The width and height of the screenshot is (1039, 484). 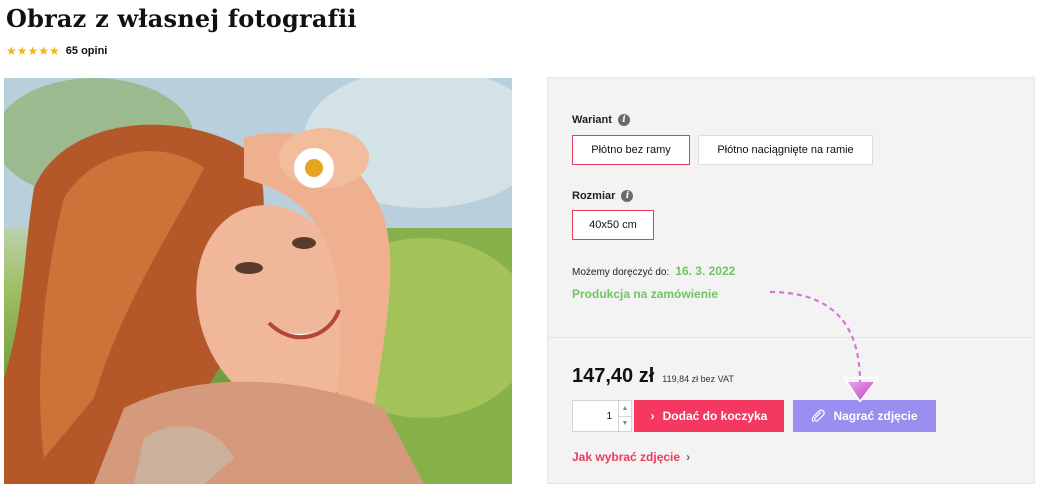 I want to click on quantity-arrows: ▲ ▼, so click(x=624, y=416).